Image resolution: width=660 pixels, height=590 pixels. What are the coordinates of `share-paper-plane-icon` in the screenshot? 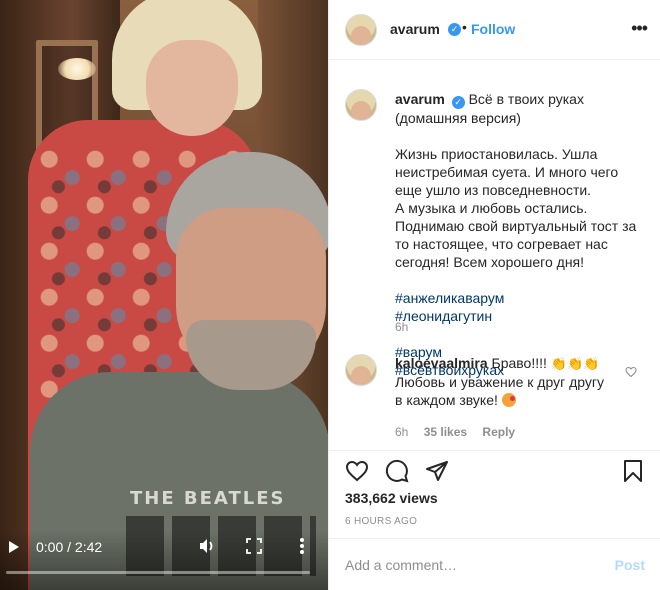 It's located at (437, 471).